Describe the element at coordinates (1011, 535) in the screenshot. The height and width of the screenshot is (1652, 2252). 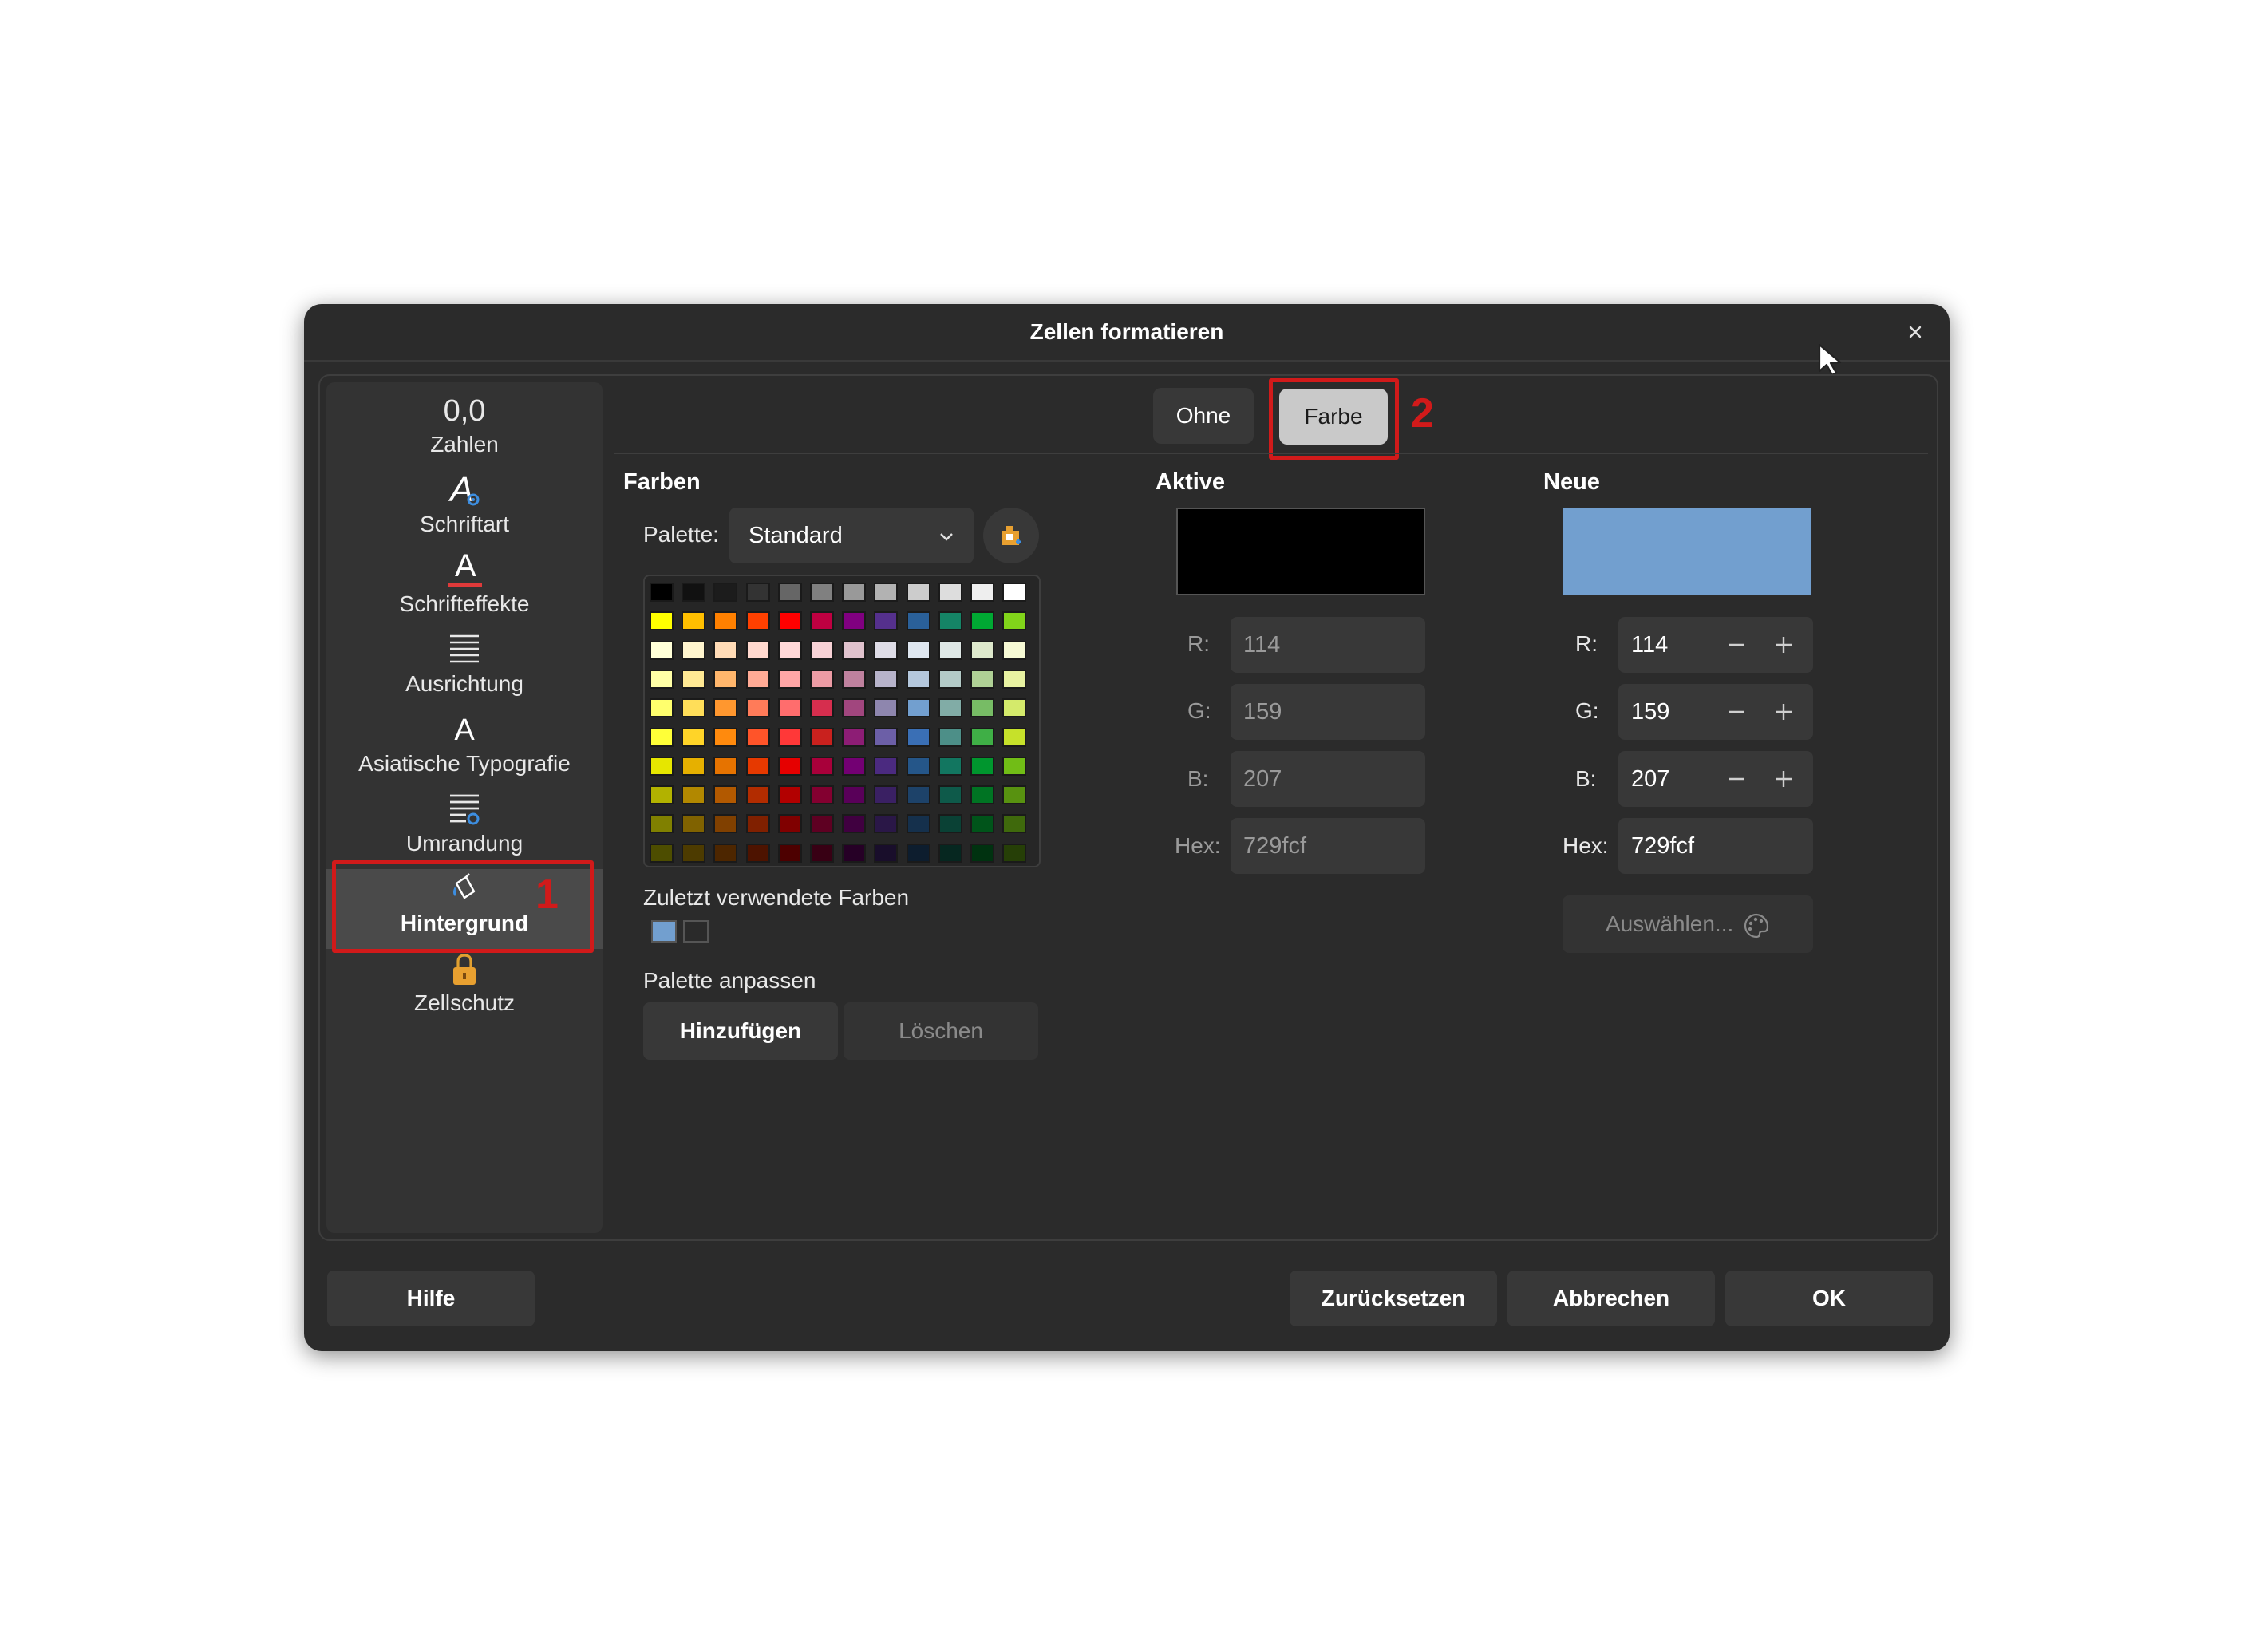
I see `add-palette-extension-button` at that location.